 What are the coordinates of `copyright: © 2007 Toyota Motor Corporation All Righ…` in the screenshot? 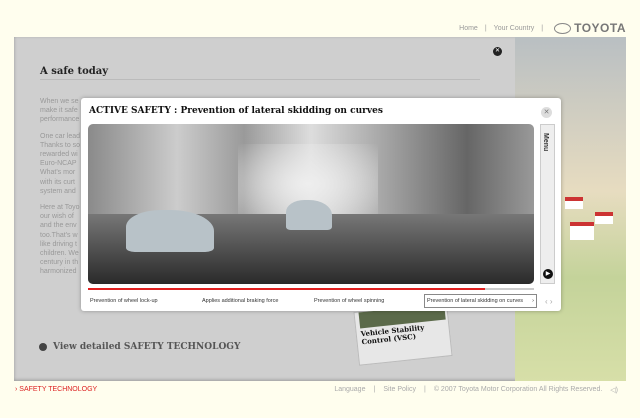 It's located at (518, 389).